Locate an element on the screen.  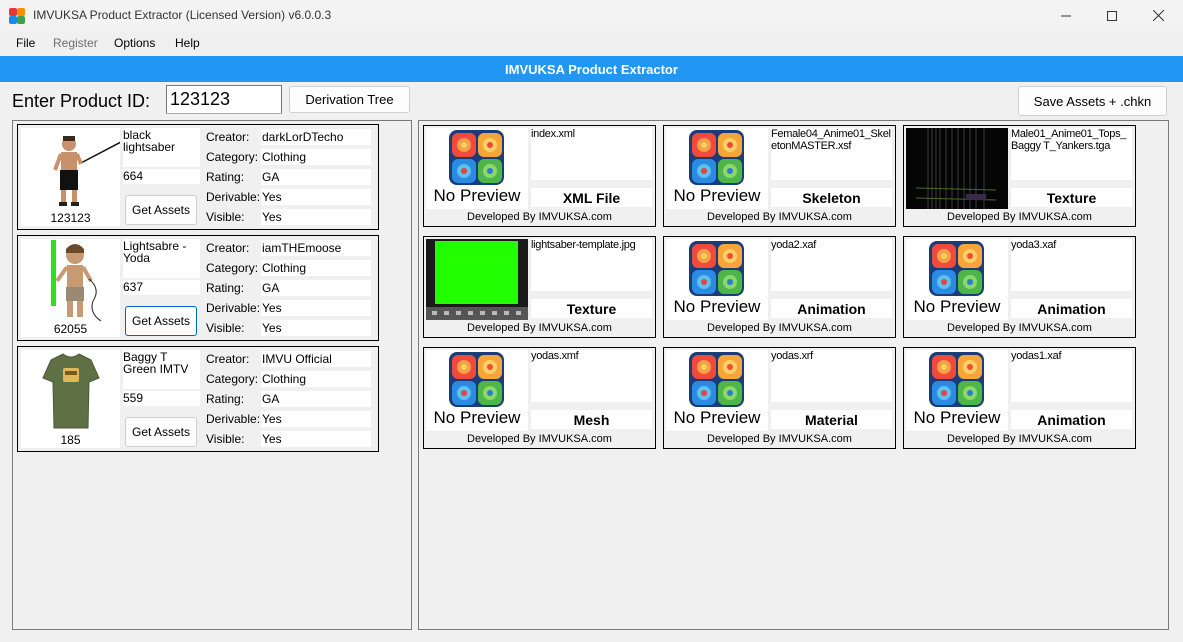
asset-filename: Male01_Anime01_Tops_Baggy T_Yankers.tga is located at coordinates (1071, 154).